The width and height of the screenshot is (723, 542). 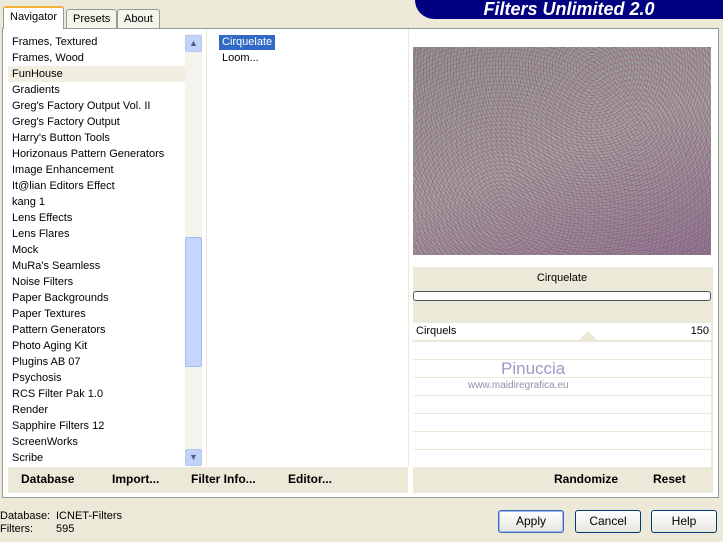 What do you see at coordinates (608, 521) in the screenshot?
I see `cancel-button: Cancel` at bounding box center [608, 521].